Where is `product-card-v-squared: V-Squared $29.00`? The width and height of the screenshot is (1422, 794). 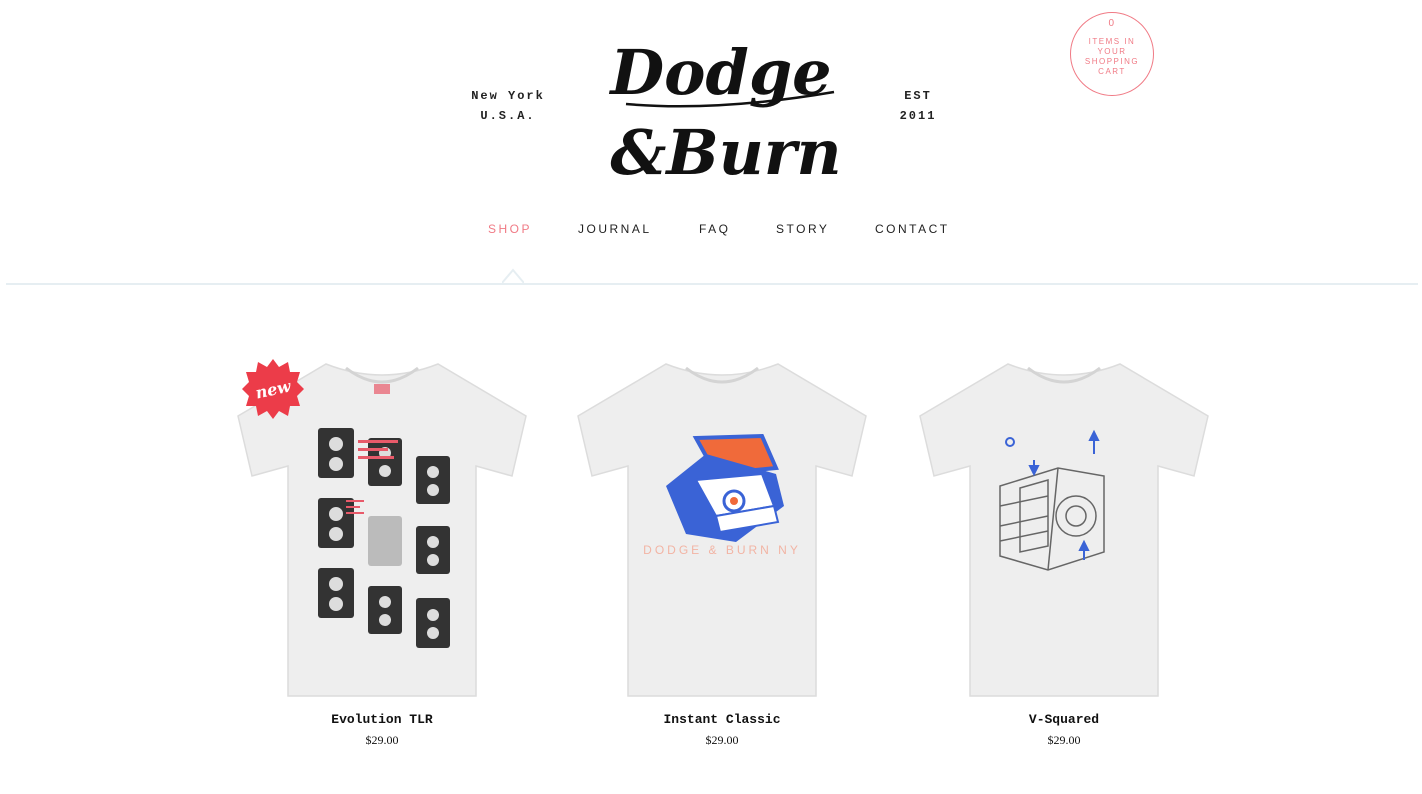
product-card-v-squared: V-Squared $29.00 is located at coordinates (1064, 552).